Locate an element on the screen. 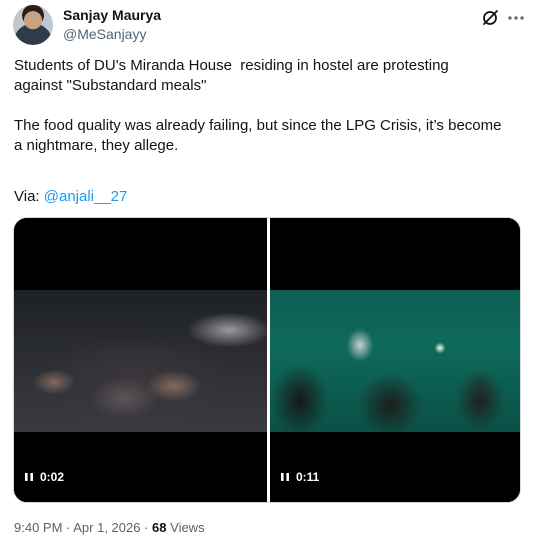 The image size is (539, 543). video-2-controls: 0:11 is located at coordinates (299, 477).